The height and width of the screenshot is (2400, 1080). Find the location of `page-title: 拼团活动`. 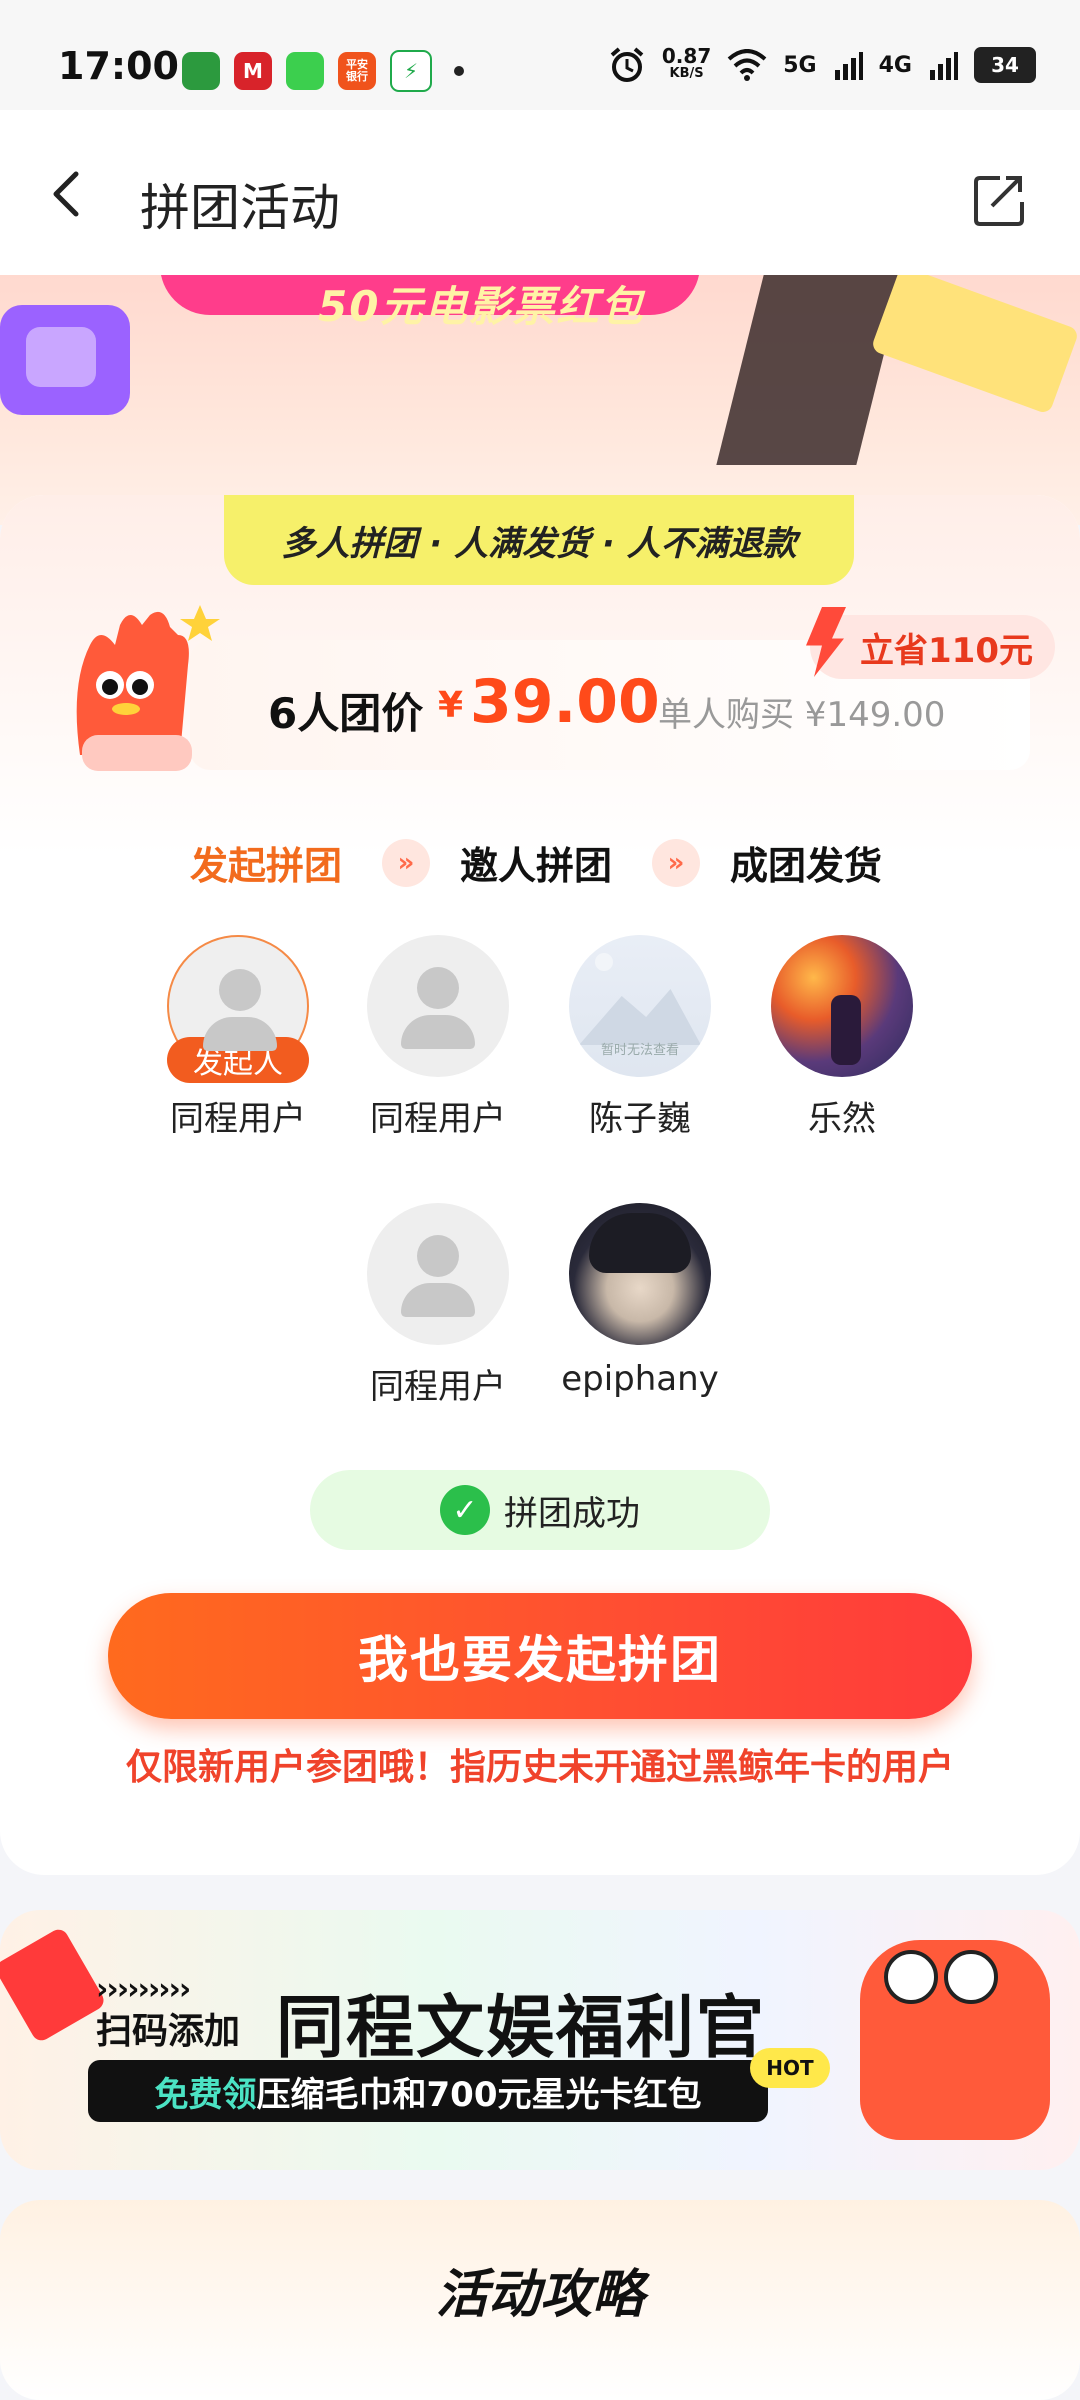

page-title: 拼团活动 is located at coordinates (240, 208).